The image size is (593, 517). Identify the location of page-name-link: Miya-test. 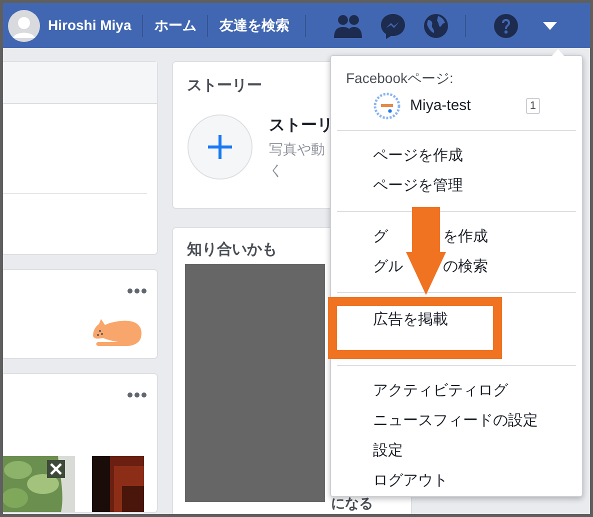
(468, 106).